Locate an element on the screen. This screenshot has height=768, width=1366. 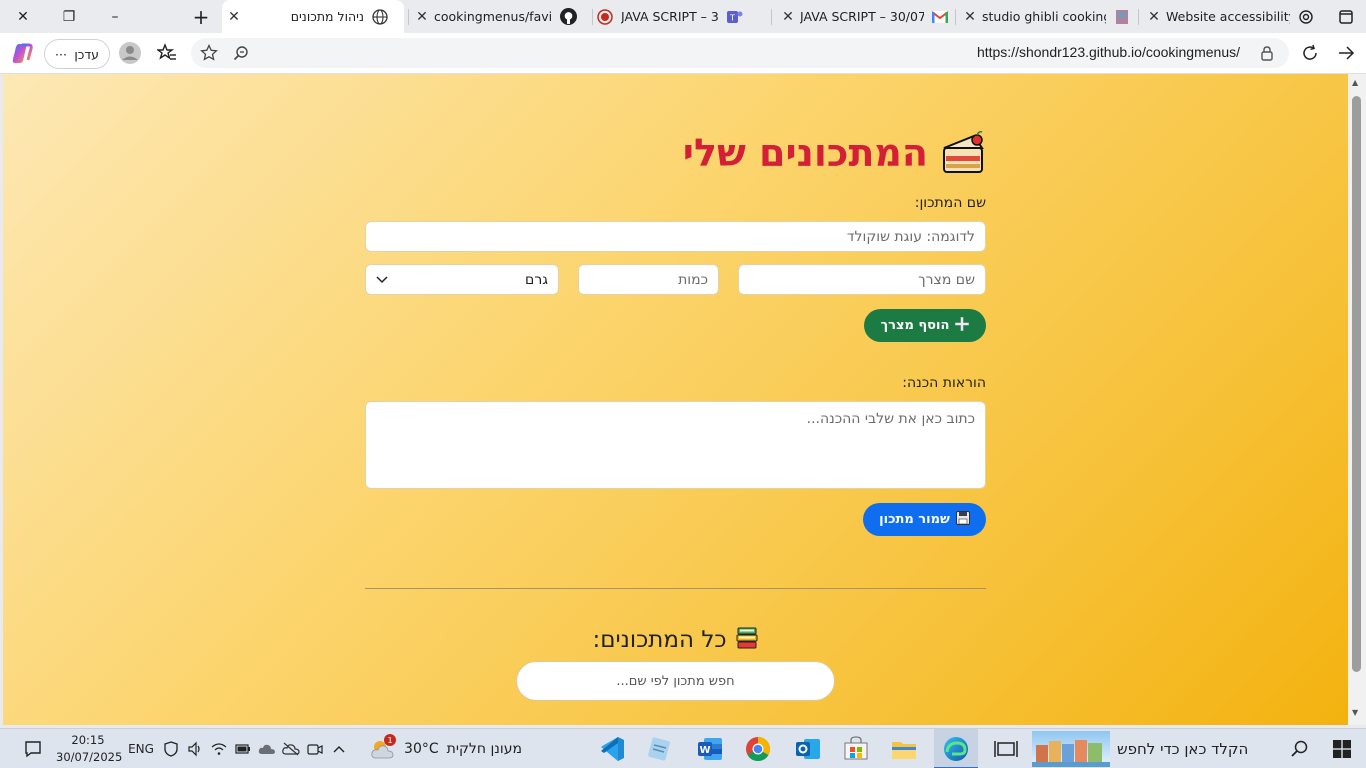
taskbar-search-text: הקלד כאן כדי לחפש is located at coordinates (1183, 749).